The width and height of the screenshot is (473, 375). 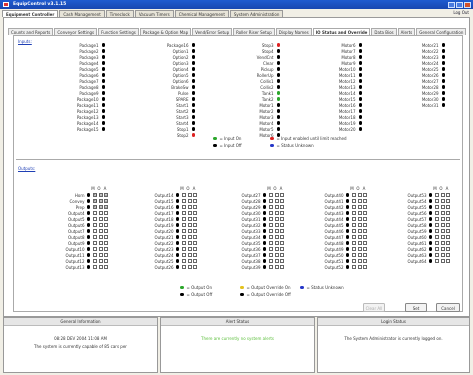 What do you see at coordinates (256, 13) in the screenshot?
I see `tab-system-administration: System Administration` at bounding box center [256, 13].